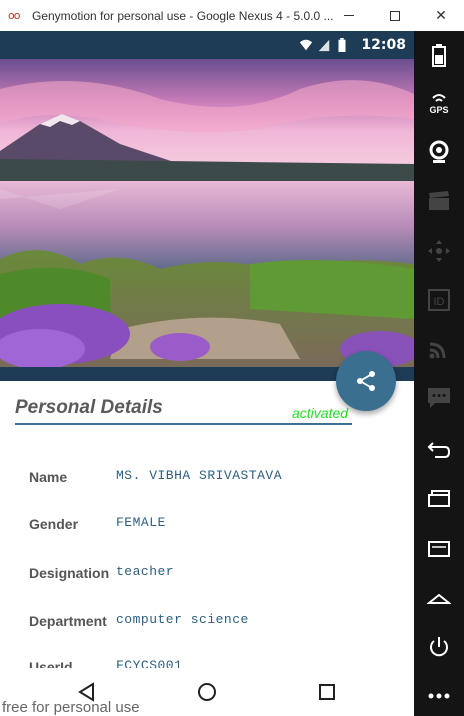 The height and width of the screenshot is (716, 464). Describe the element at coordinates (320, 413) in the screenshot. I see `status-activated: activated` at that location.